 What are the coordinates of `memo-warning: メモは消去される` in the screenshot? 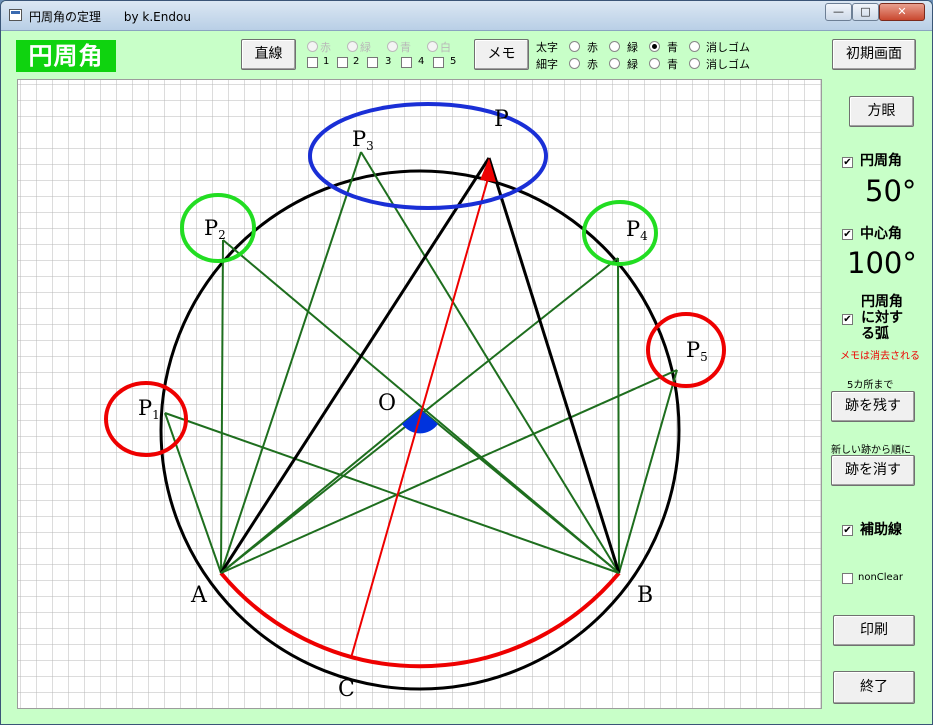 It's located at (880, 356).